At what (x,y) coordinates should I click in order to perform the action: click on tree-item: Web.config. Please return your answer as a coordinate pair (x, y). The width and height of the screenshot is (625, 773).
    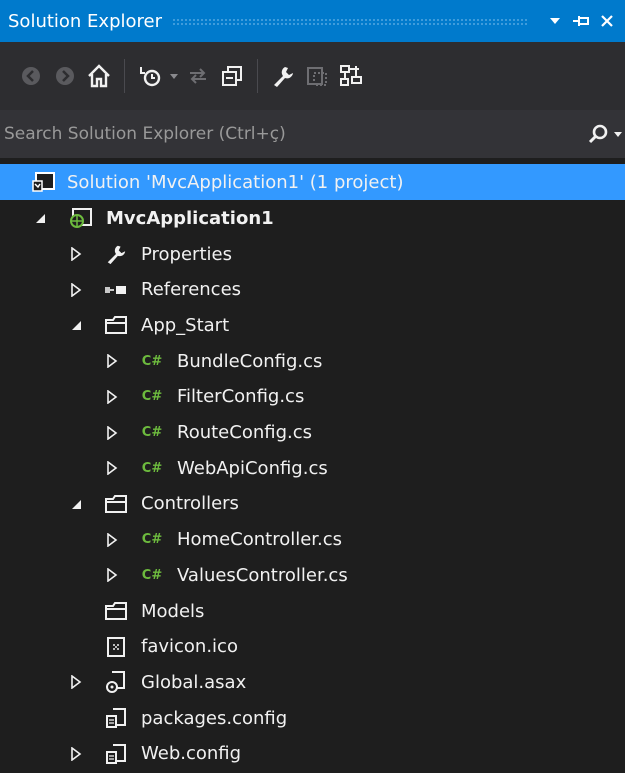
    Looking at the image, I should click on (312, 754).